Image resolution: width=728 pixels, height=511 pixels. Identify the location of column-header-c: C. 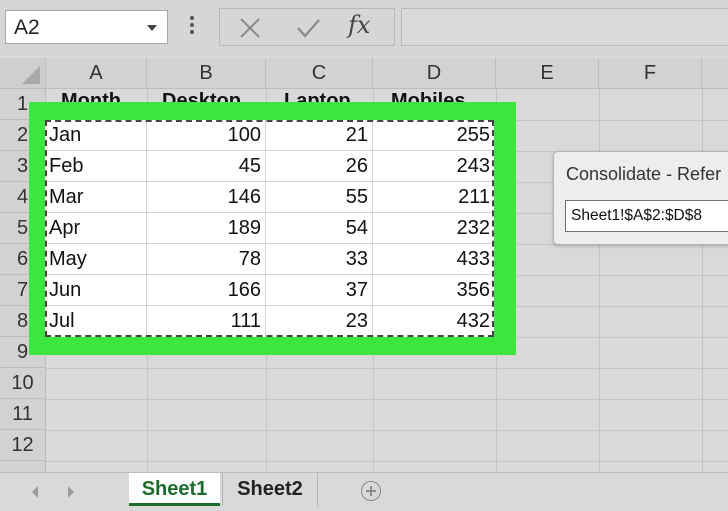
(319, 73).